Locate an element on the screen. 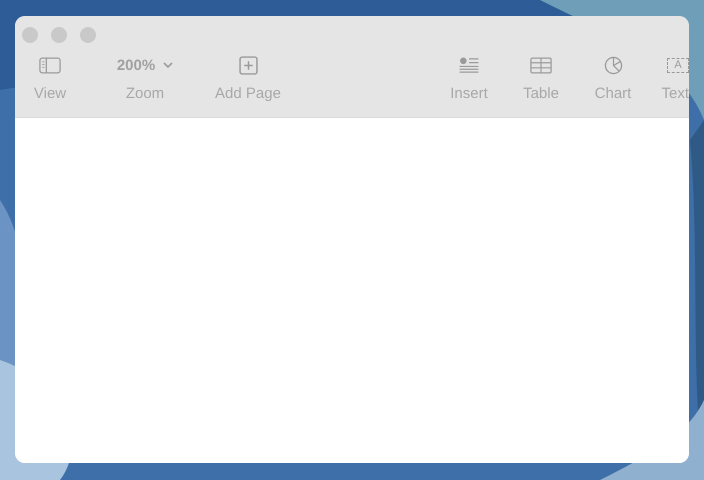 This screenshot has width=704, height=480. chevron-icon is located at coordinates (168, 65).